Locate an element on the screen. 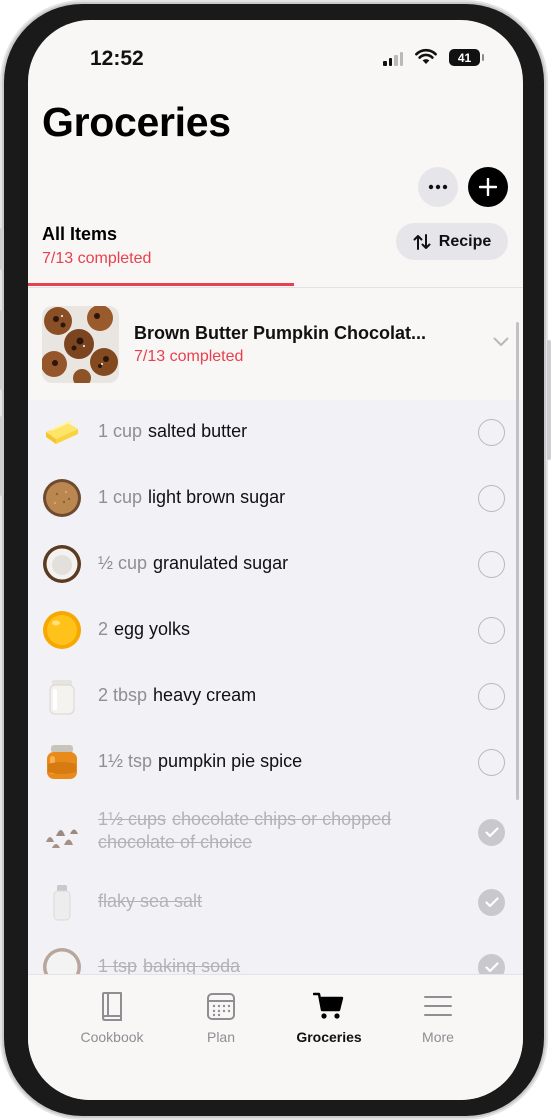 This screenshot has height=1120, width=551. add-item-button is located at coordinates (488, 187).